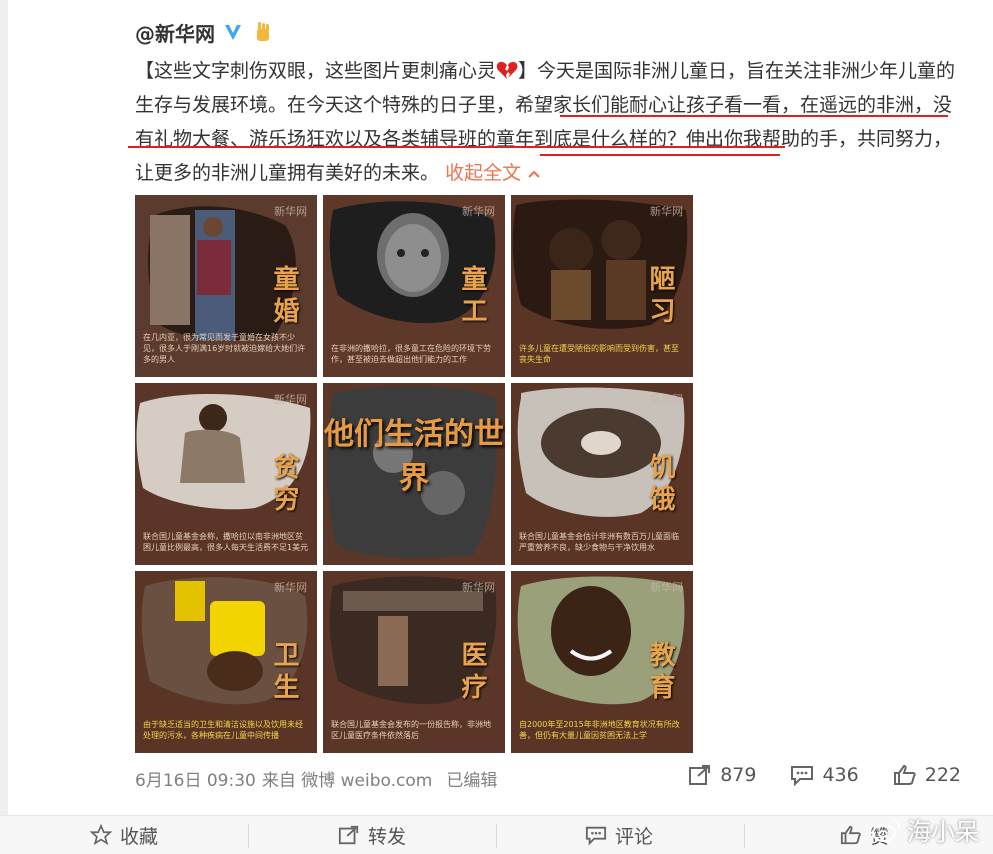 The width and height of the screenshot is (993, 854). Describe the element at coordinates (223, 730) in the screenshot. I see `tile-caption: 由于缺乏适当的卫生和清洁设施以及饮用未经处理的污水，各种疾病在儿童中间传播` at that location.